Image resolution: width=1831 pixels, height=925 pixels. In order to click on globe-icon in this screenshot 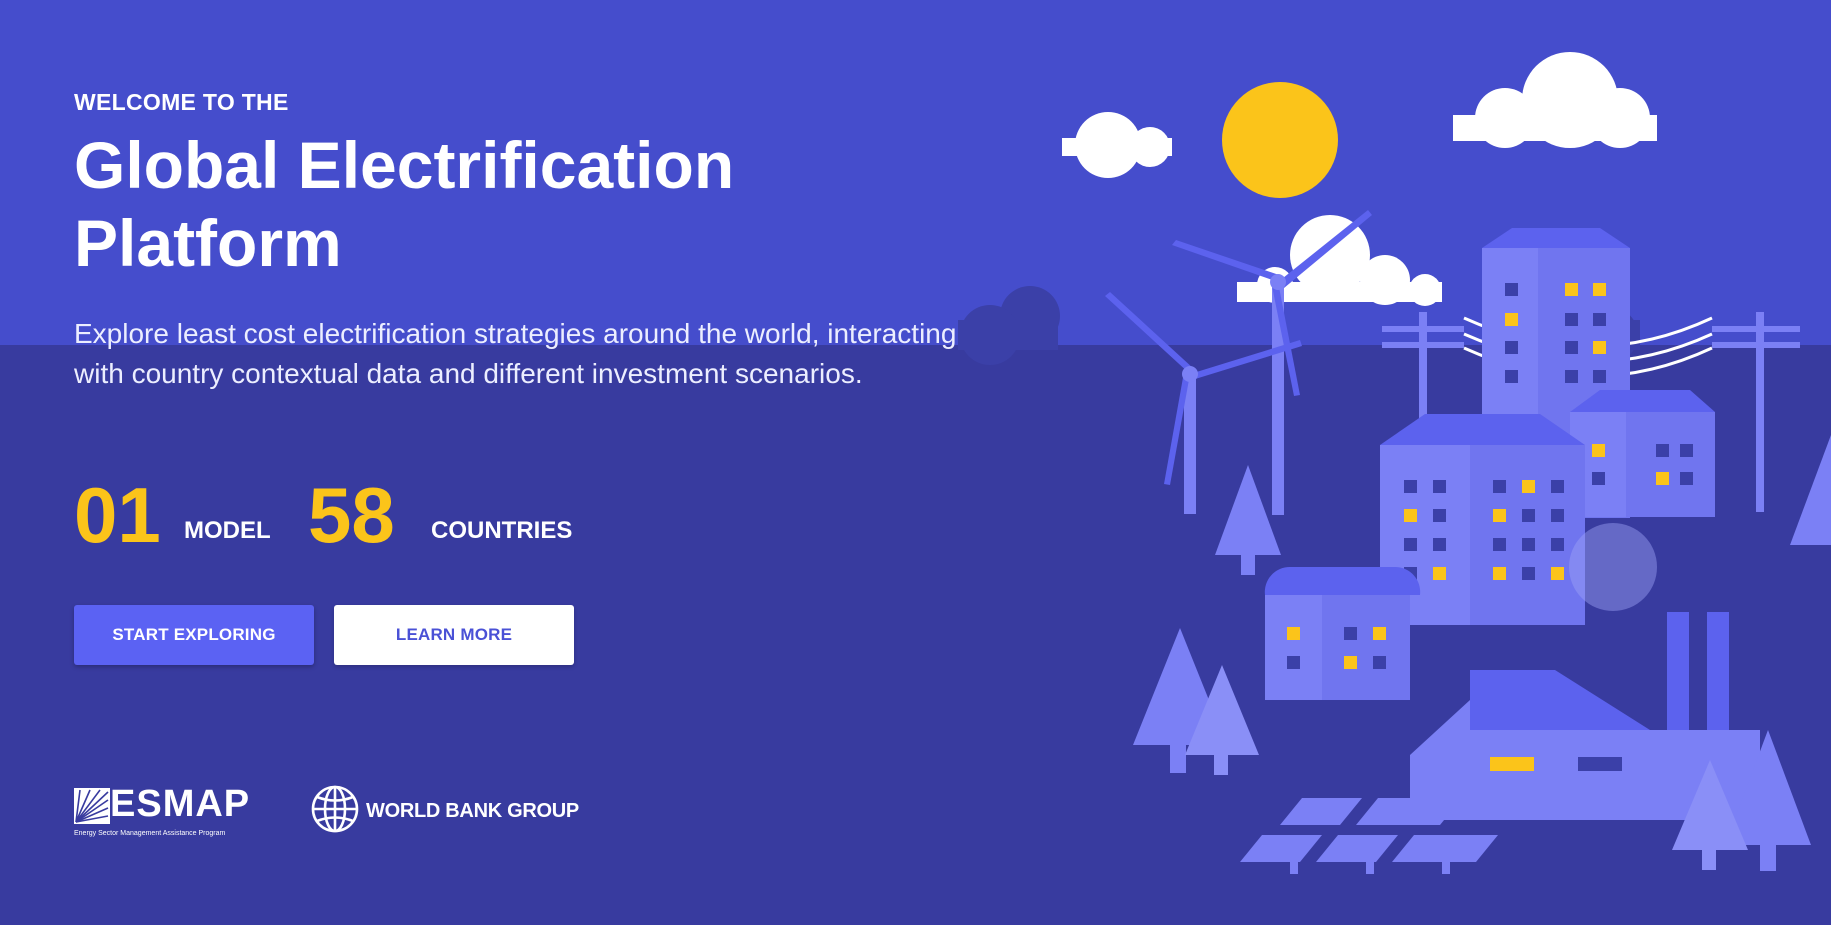, I will do `click(335, 809)`.